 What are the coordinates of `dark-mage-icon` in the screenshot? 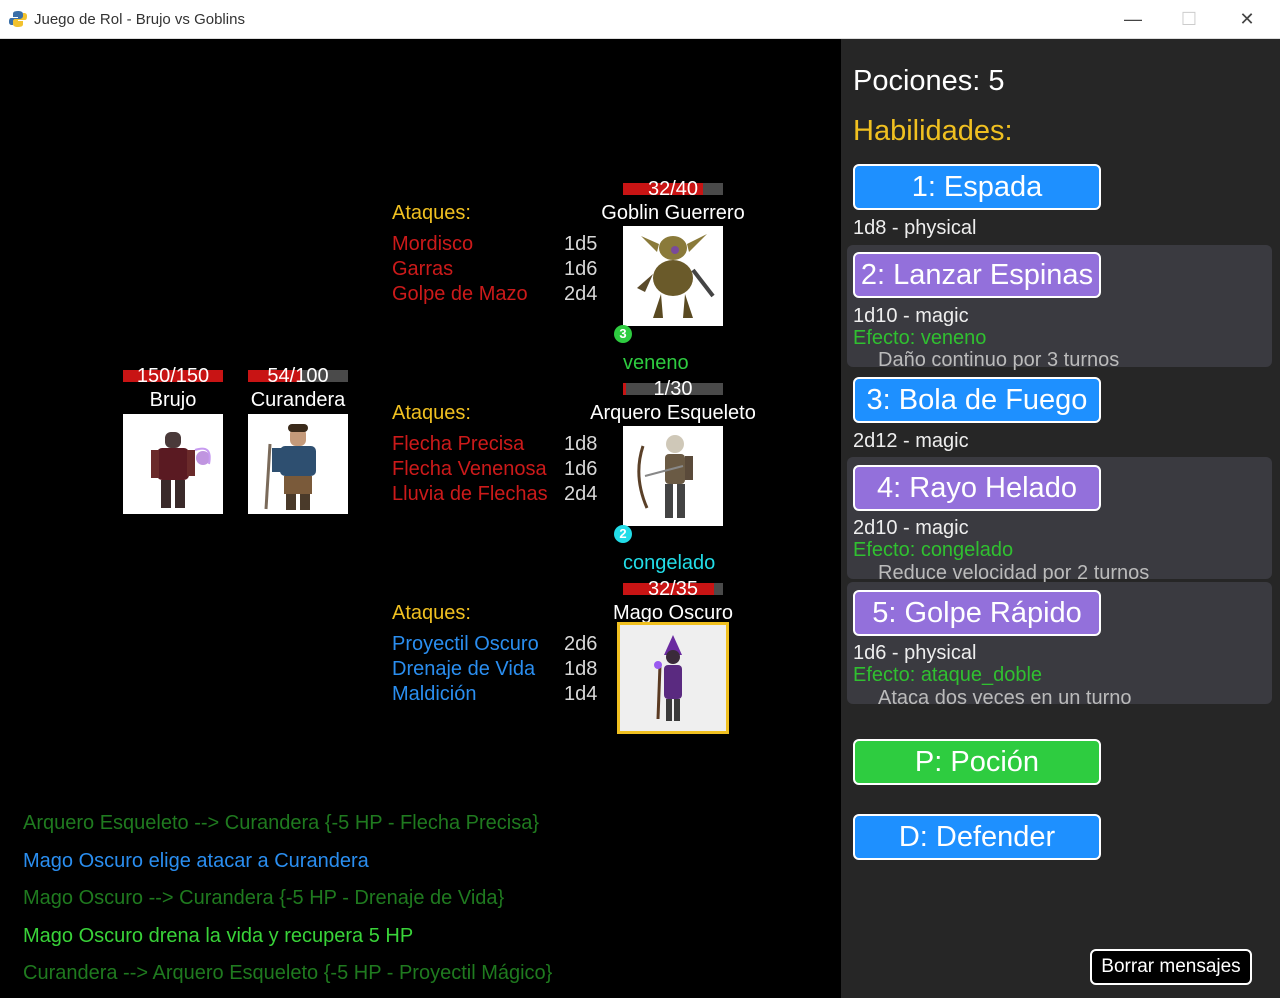 It's located at (668, 678).